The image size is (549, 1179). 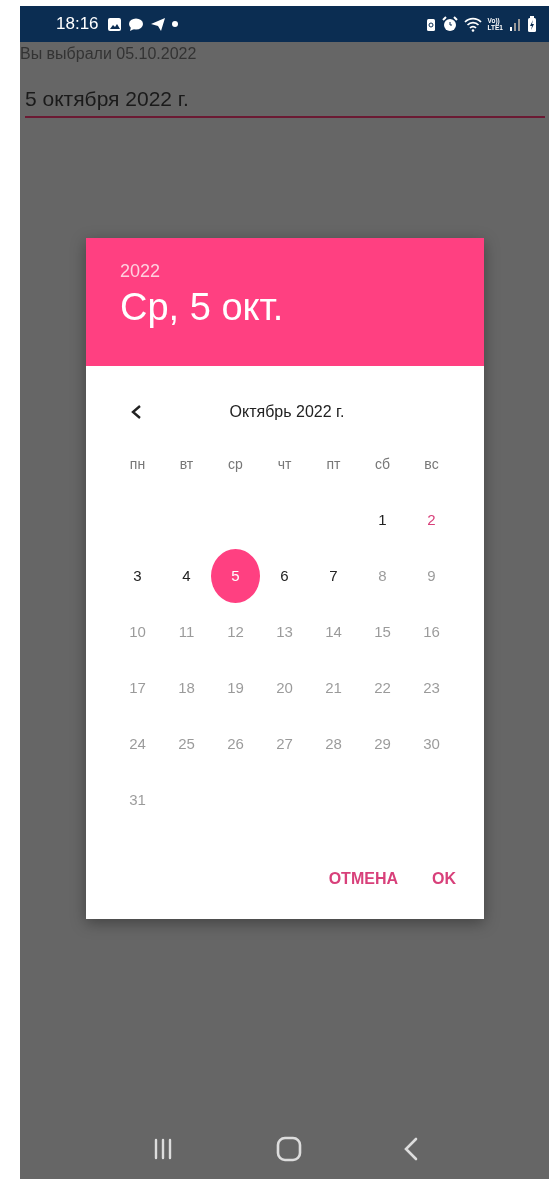 I want to click on battery-icon, so click(x=532, y=24).